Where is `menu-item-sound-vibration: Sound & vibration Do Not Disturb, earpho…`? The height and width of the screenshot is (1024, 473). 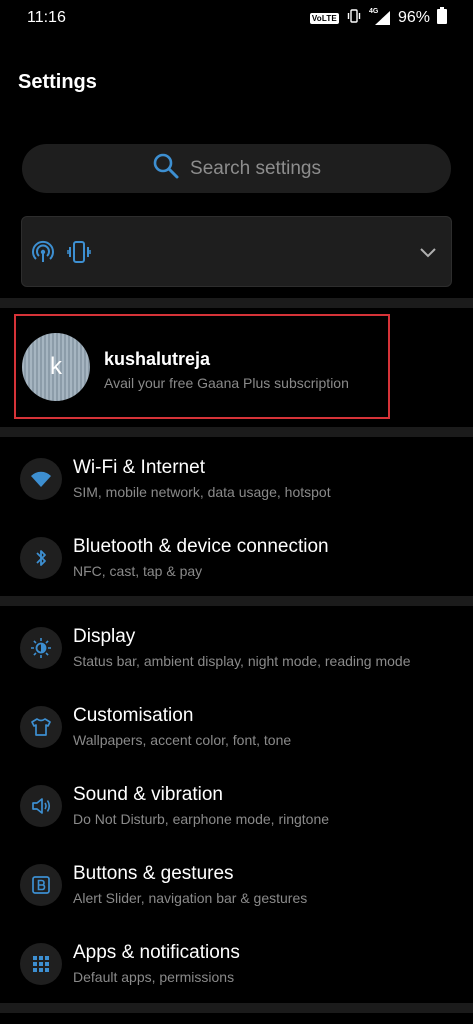
menu-item-sound-vibration: Sound & vibration Do Not Disturb, earpho… is located at coordinates (236, 806).